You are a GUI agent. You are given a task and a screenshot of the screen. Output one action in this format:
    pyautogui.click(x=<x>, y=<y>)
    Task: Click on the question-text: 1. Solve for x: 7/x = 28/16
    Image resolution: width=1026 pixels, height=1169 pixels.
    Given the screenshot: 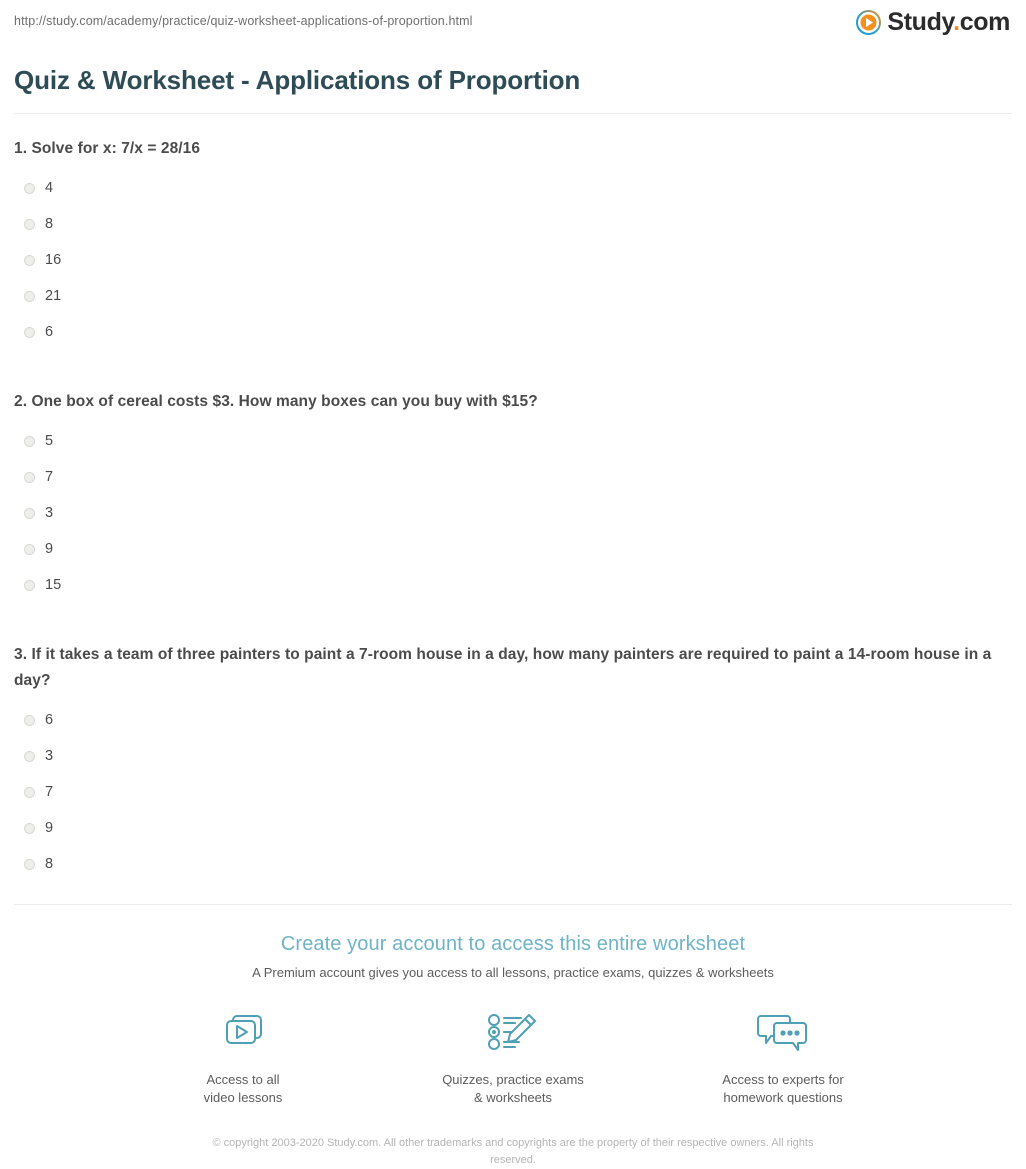 What is the action you would take?
    pyautogui.click(x=107, y=148)
    